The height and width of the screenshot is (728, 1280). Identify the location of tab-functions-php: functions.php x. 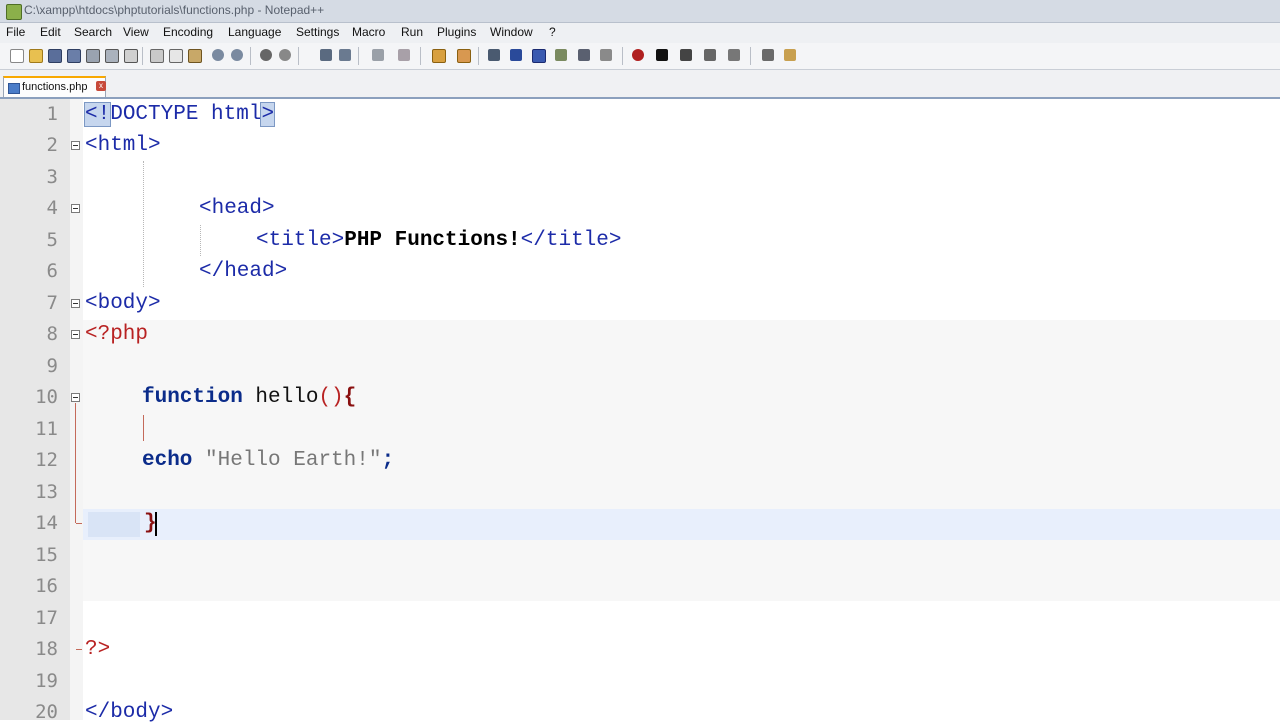
(54, 86).